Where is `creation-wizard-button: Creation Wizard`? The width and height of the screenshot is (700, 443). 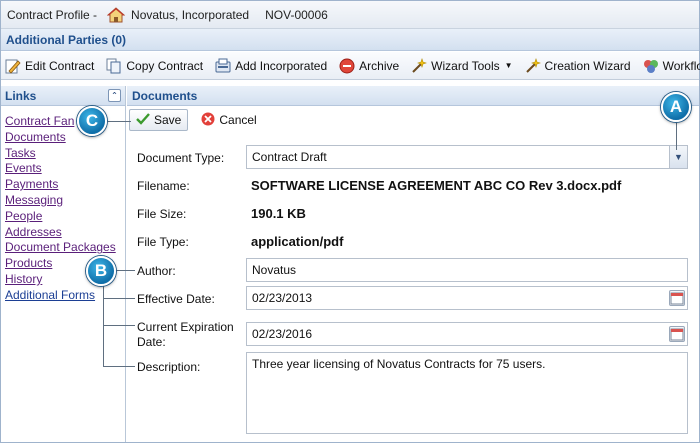 creation-wizard-button: Creation Wizard is located at coordinates (578, 65).